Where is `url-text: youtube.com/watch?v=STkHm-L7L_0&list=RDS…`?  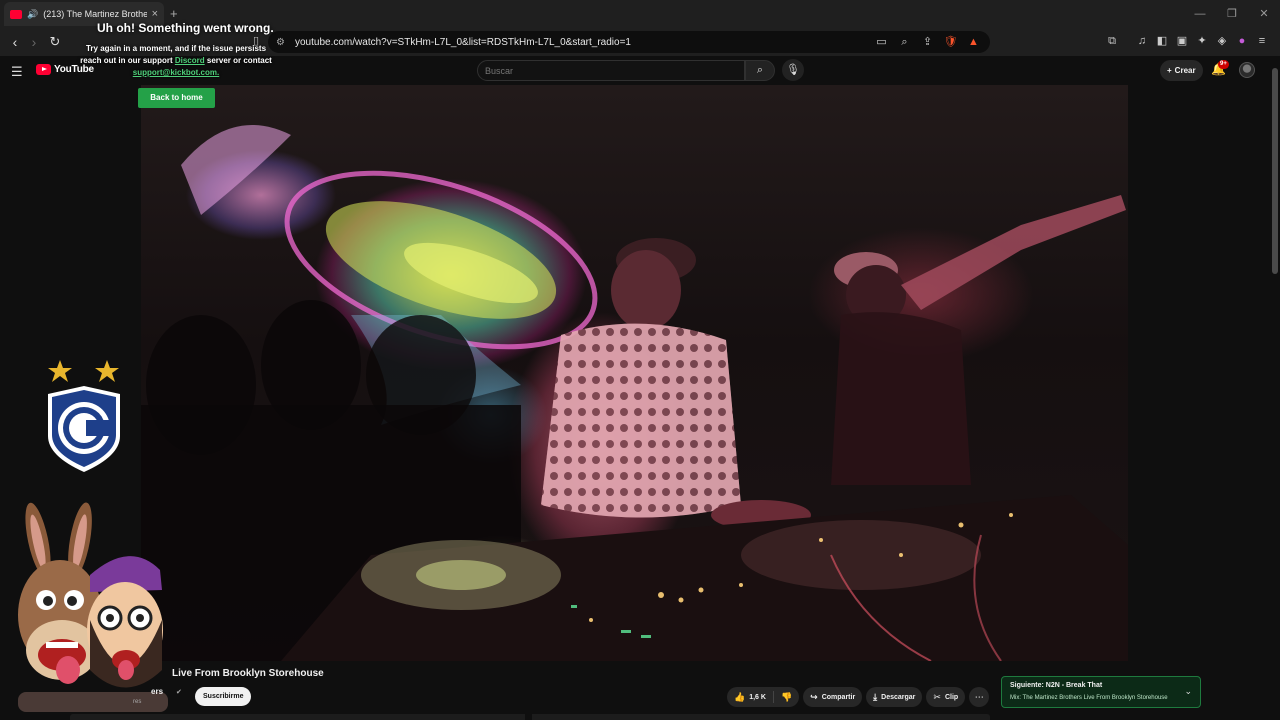 url-text: youtube.com/watch?v=STkHm-L7L_0&list=RDS… is located at coordinates (463, 42).